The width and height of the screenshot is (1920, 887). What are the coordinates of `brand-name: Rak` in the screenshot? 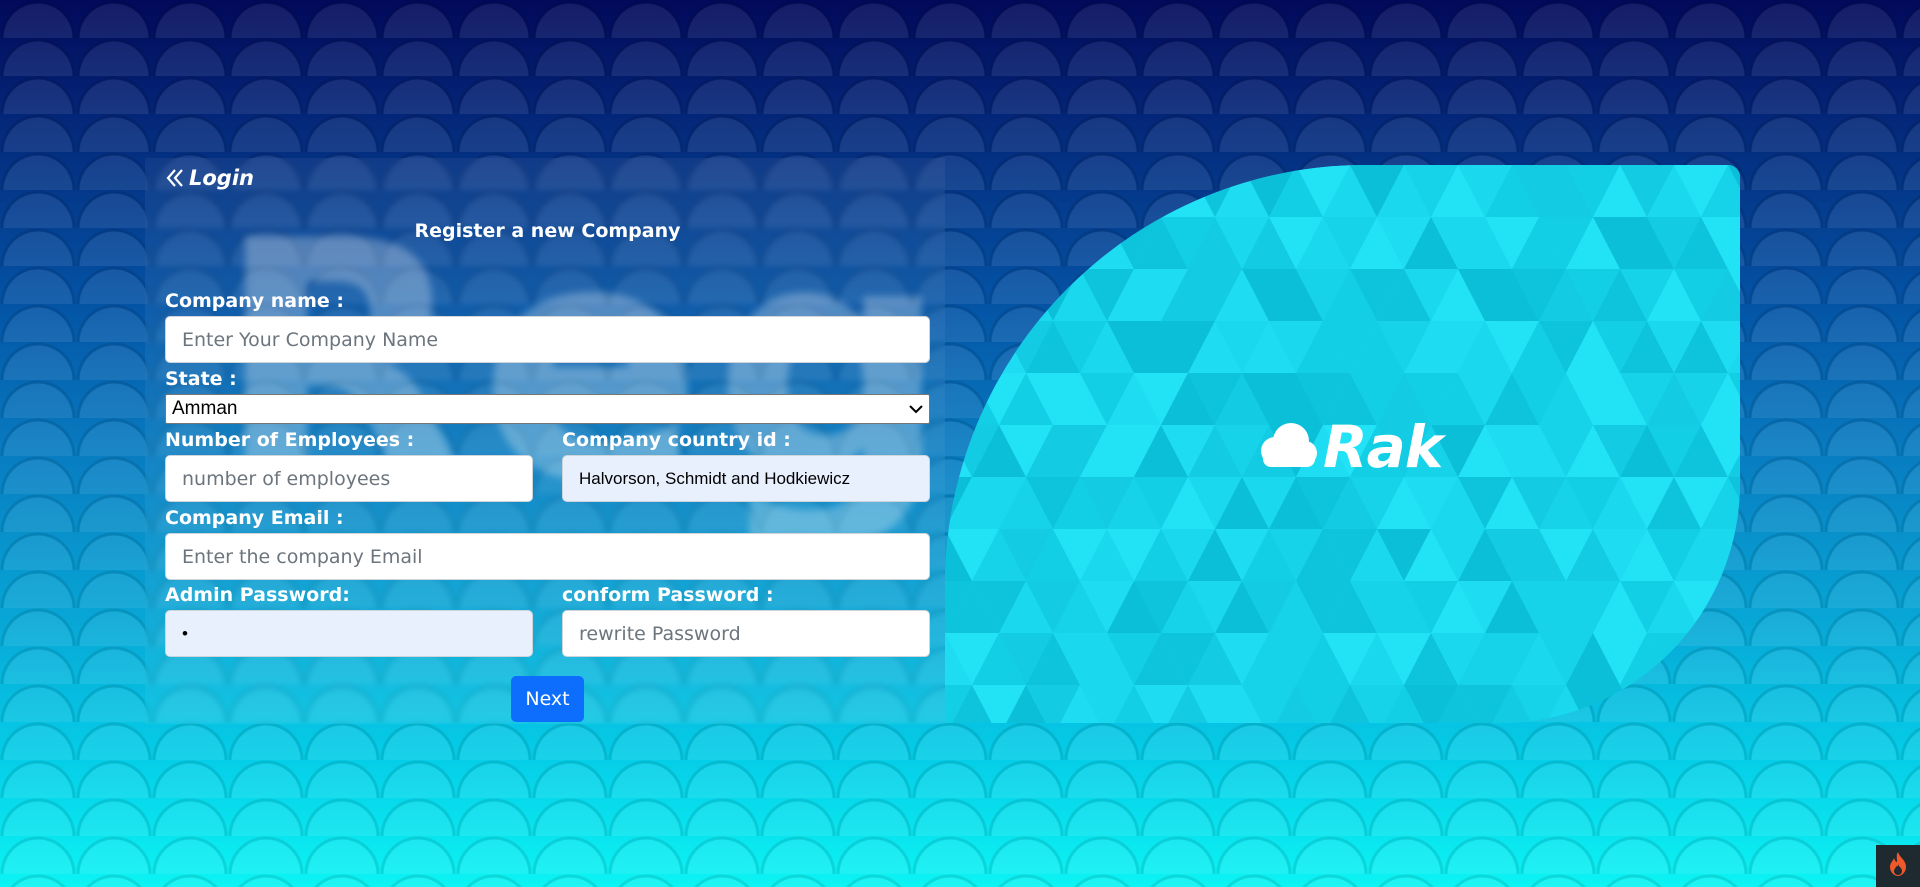 It's located at (1383, 447).